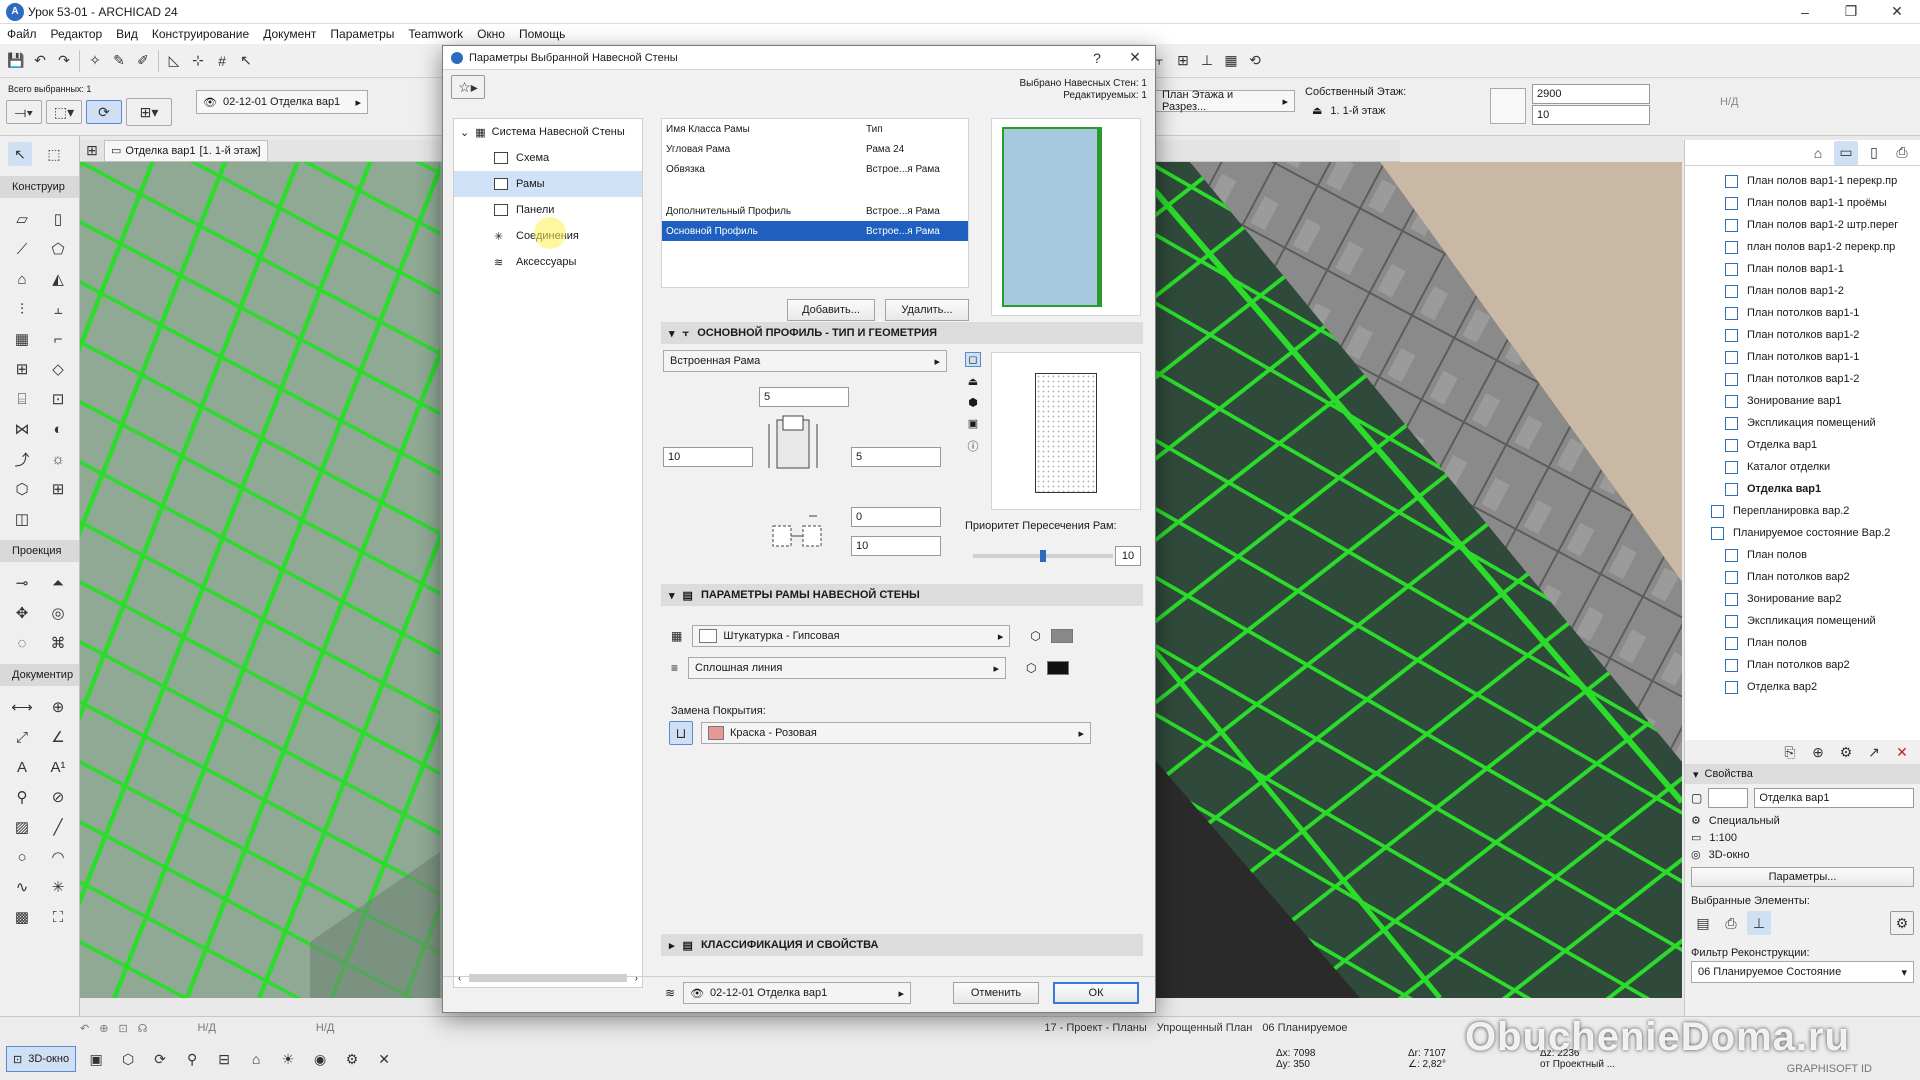  I want to click on navigator-item: План потолков вар2, so click(1822, 665).